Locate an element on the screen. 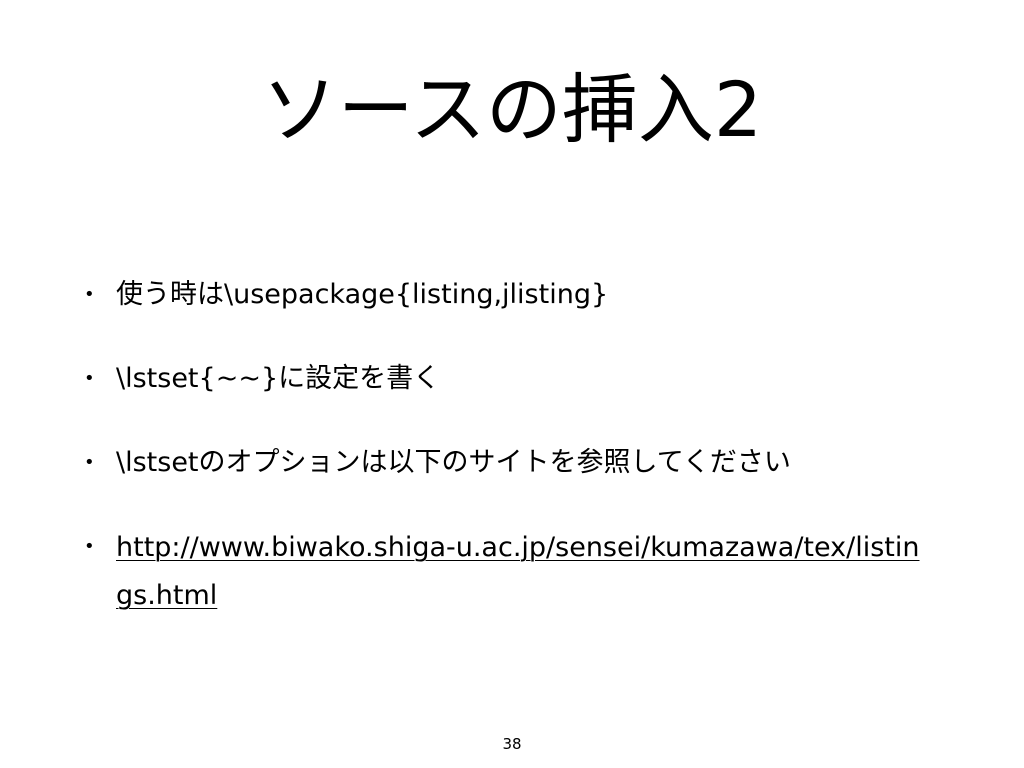  bullet-text: \lstset{~~}に設定を書く is located at coordinates (278, 378).